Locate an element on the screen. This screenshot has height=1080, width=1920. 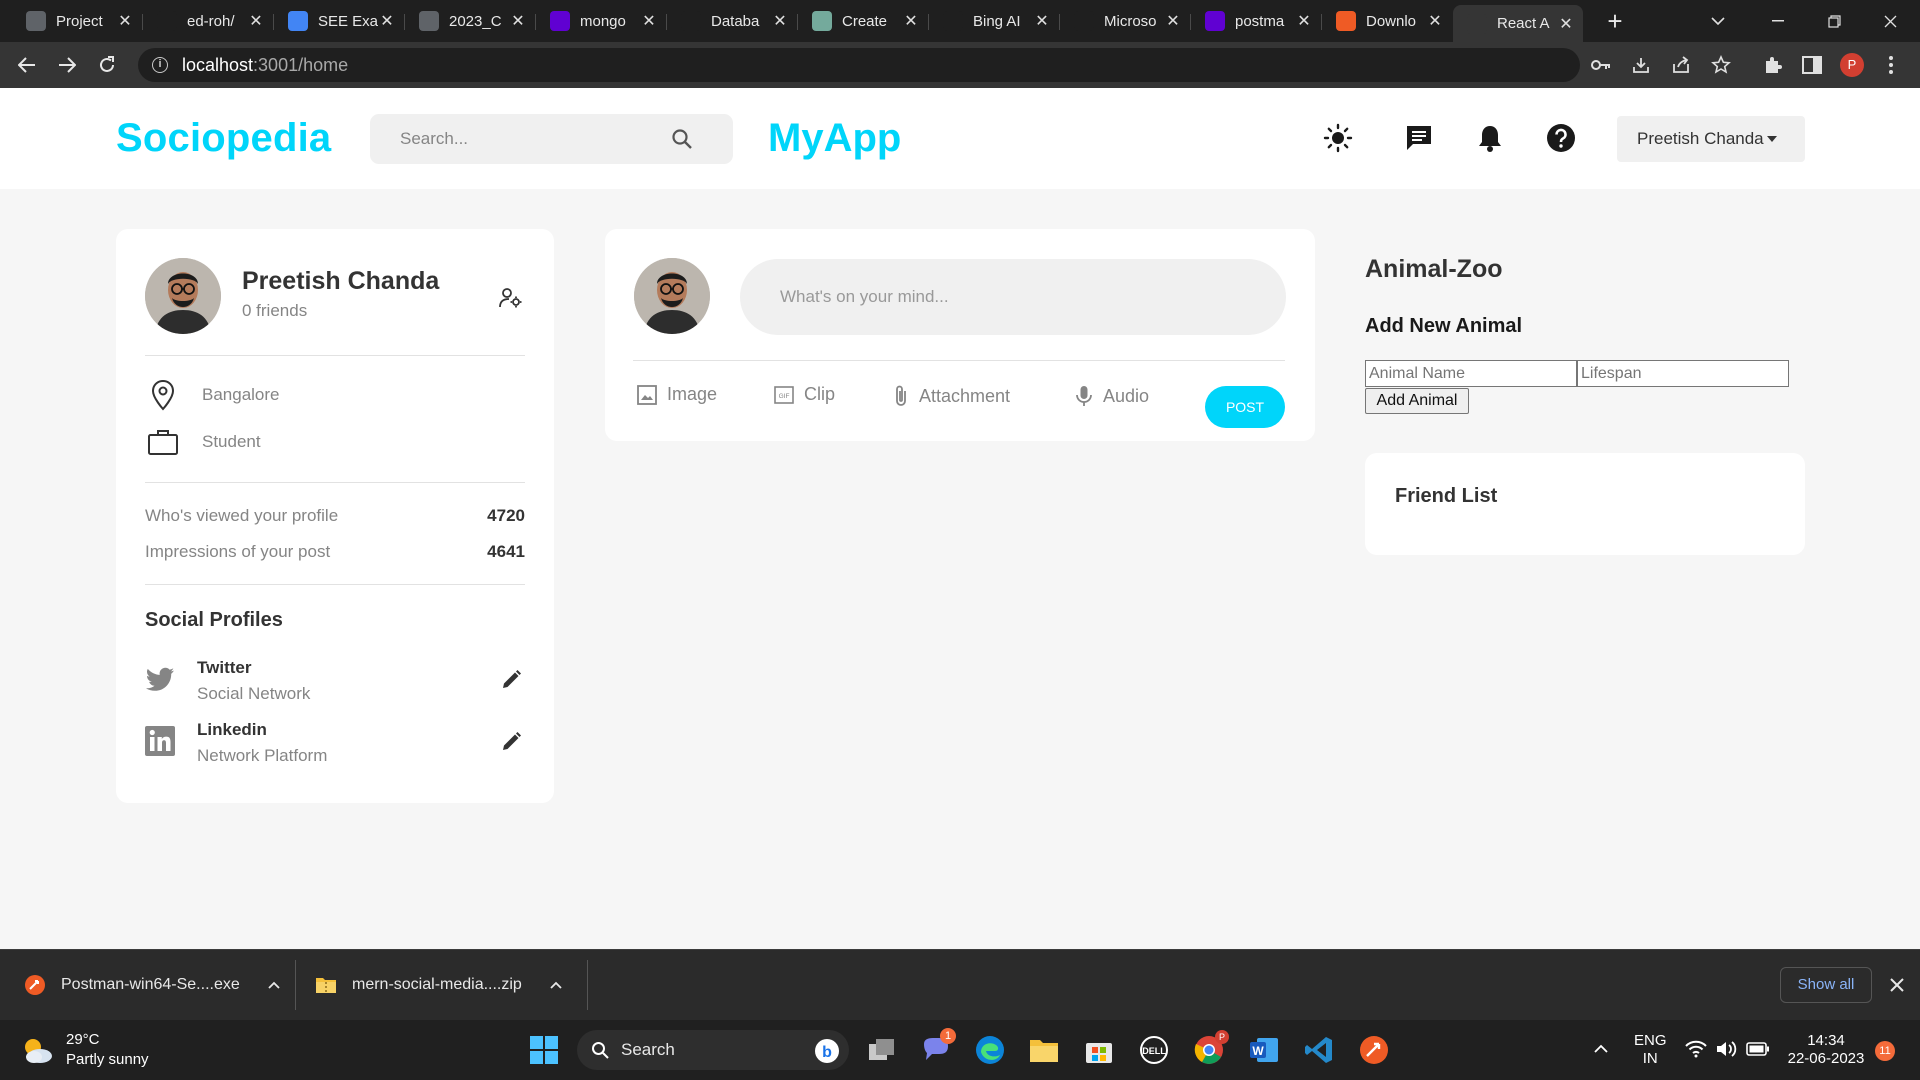
edit-twitter-icon is located at coordinates (511, 680).